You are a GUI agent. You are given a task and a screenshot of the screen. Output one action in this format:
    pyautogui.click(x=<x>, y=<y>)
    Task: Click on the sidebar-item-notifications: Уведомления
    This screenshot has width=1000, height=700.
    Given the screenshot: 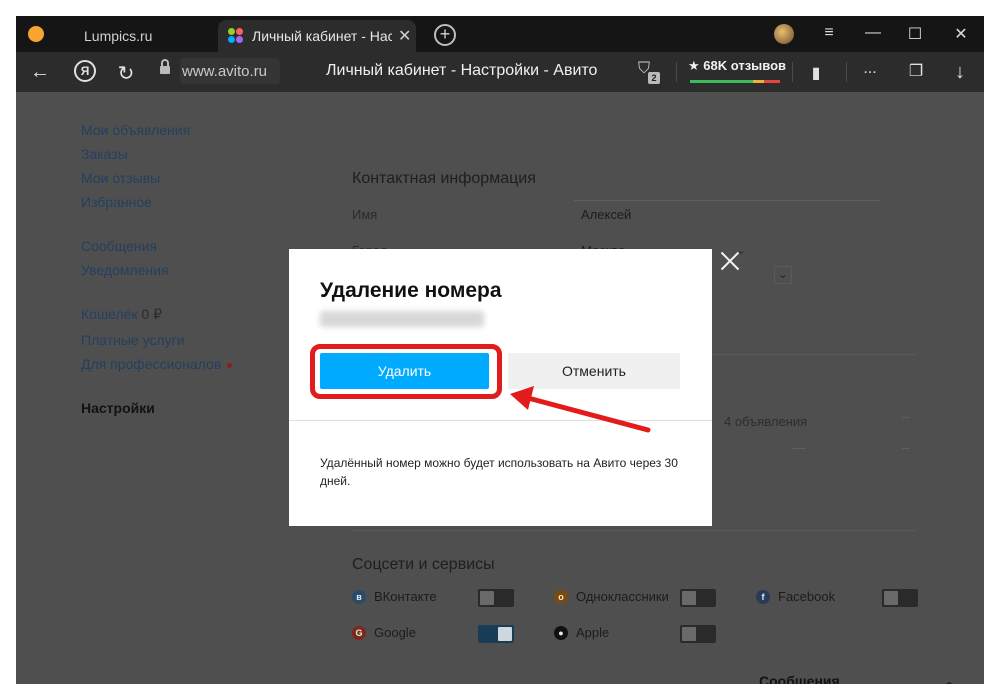 What is the action you would take?
    pyautogui.click(x=125, y=270)
    